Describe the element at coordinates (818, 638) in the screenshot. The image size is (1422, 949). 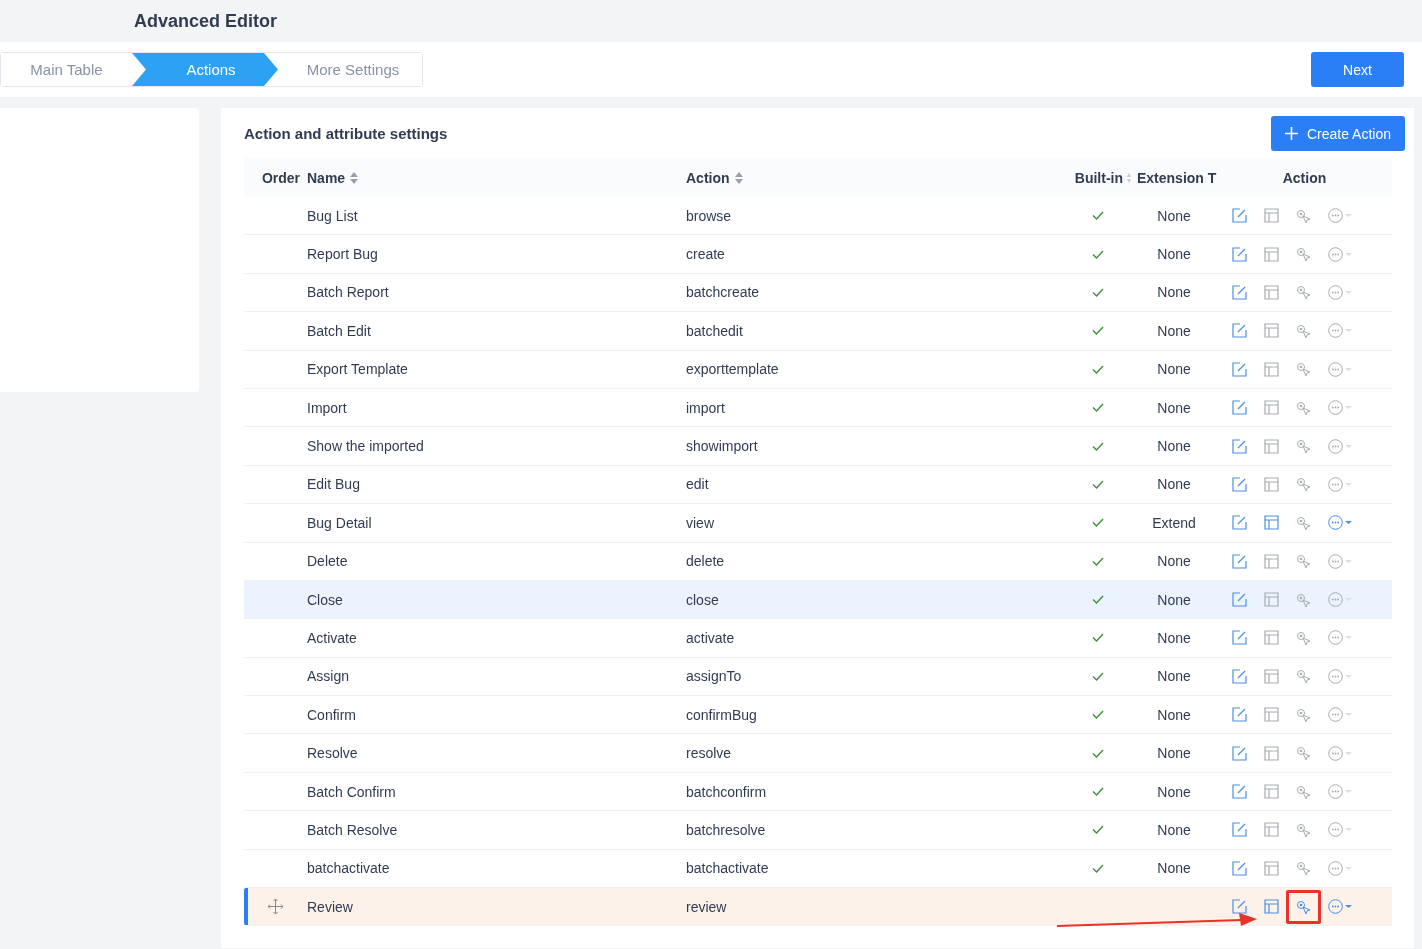
I see `table-row: Activate activate None` at that location.